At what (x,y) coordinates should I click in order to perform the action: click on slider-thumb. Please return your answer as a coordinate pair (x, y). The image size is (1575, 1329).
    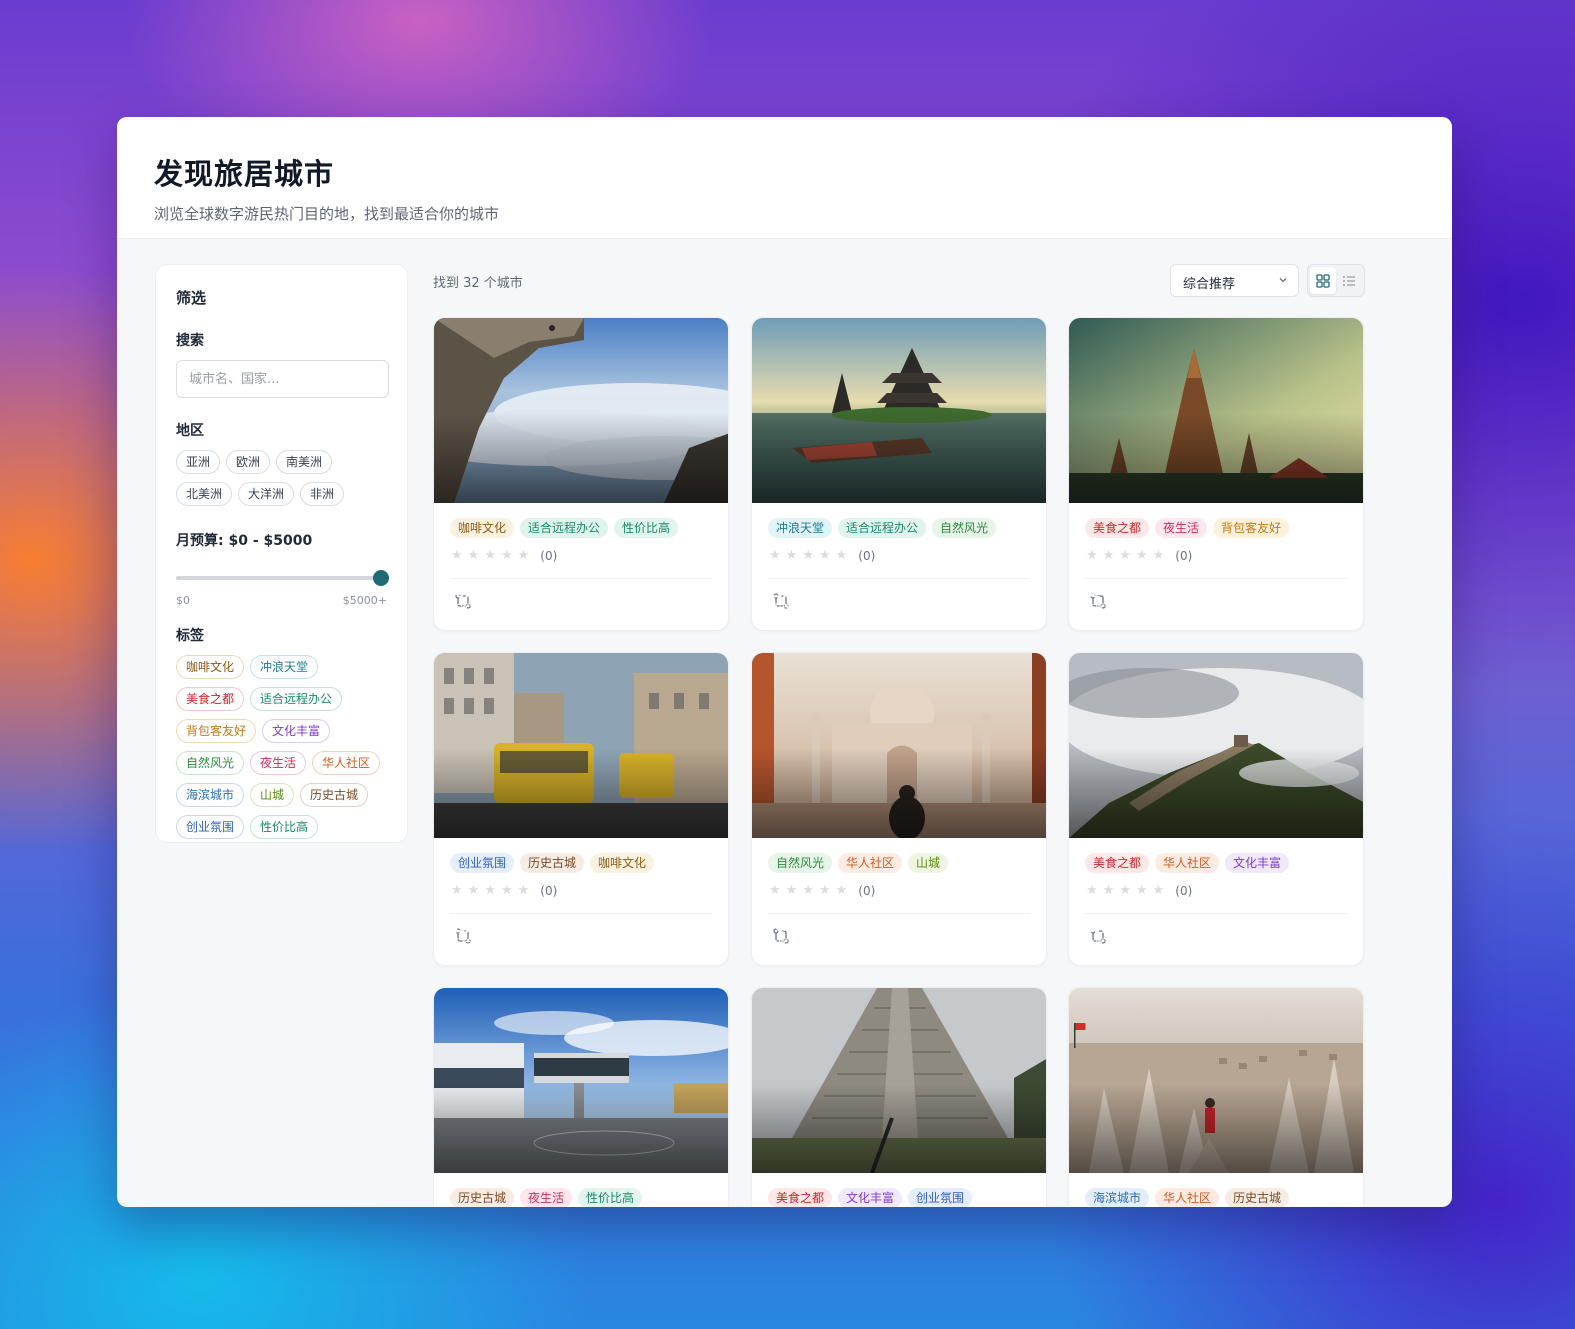
    Looking at the image, I should click on (381, 578).